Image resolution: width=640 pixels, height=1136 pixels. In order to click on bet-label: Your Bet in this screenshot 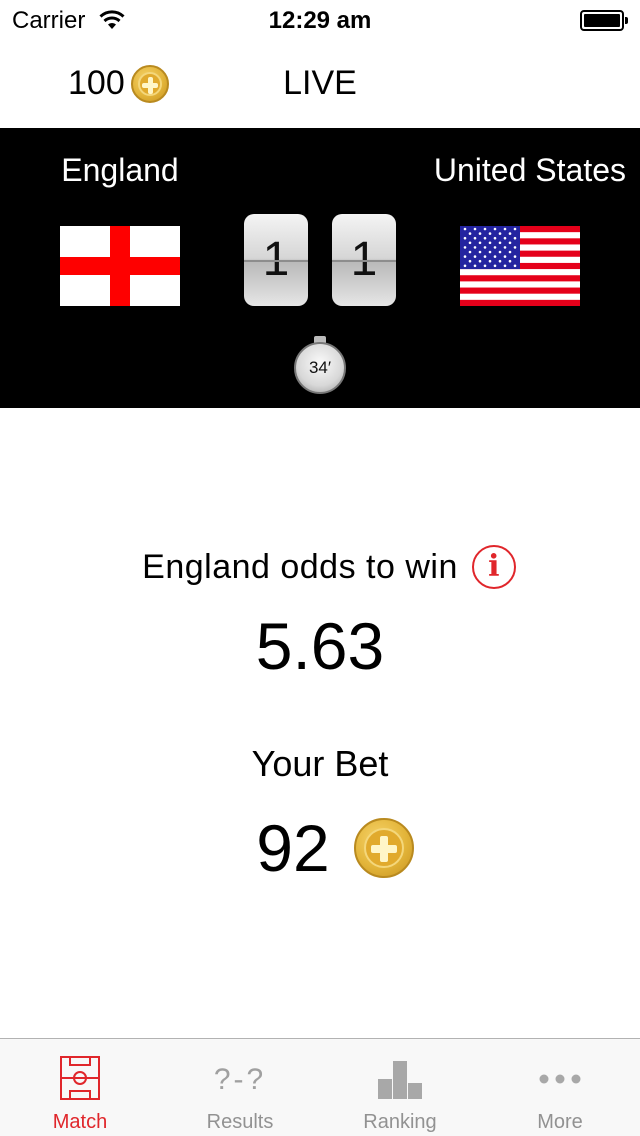, I will do `click(320, 763)`.